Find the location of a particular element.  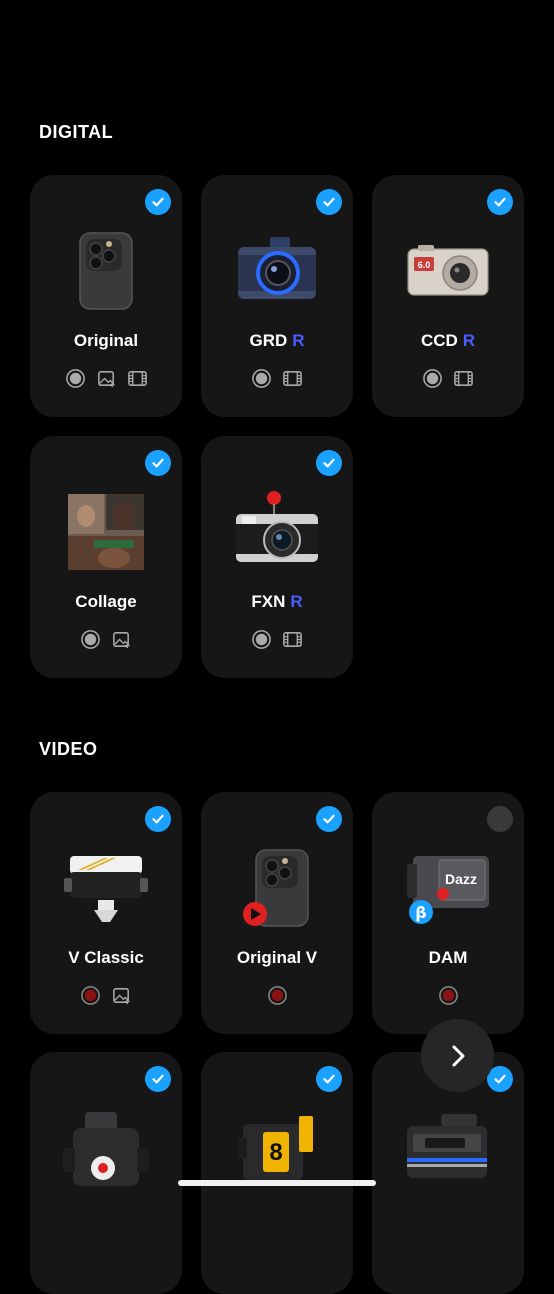

camera-card-v-classic: V Classic is located at coordinates (106, 913).